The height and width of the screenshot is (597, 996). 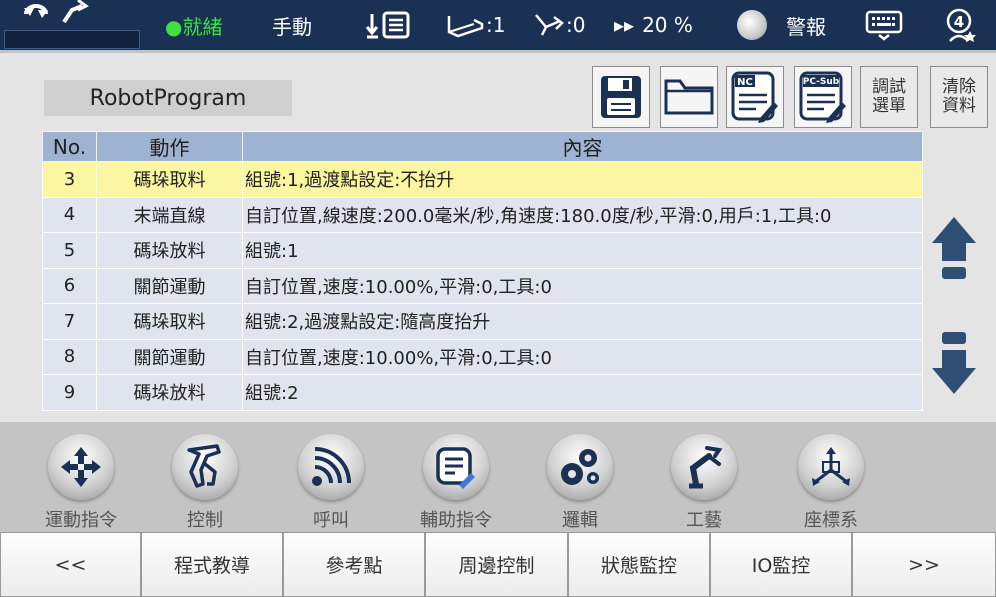 I want to click on user-level-icon: 4, so click(x=961, y=25).